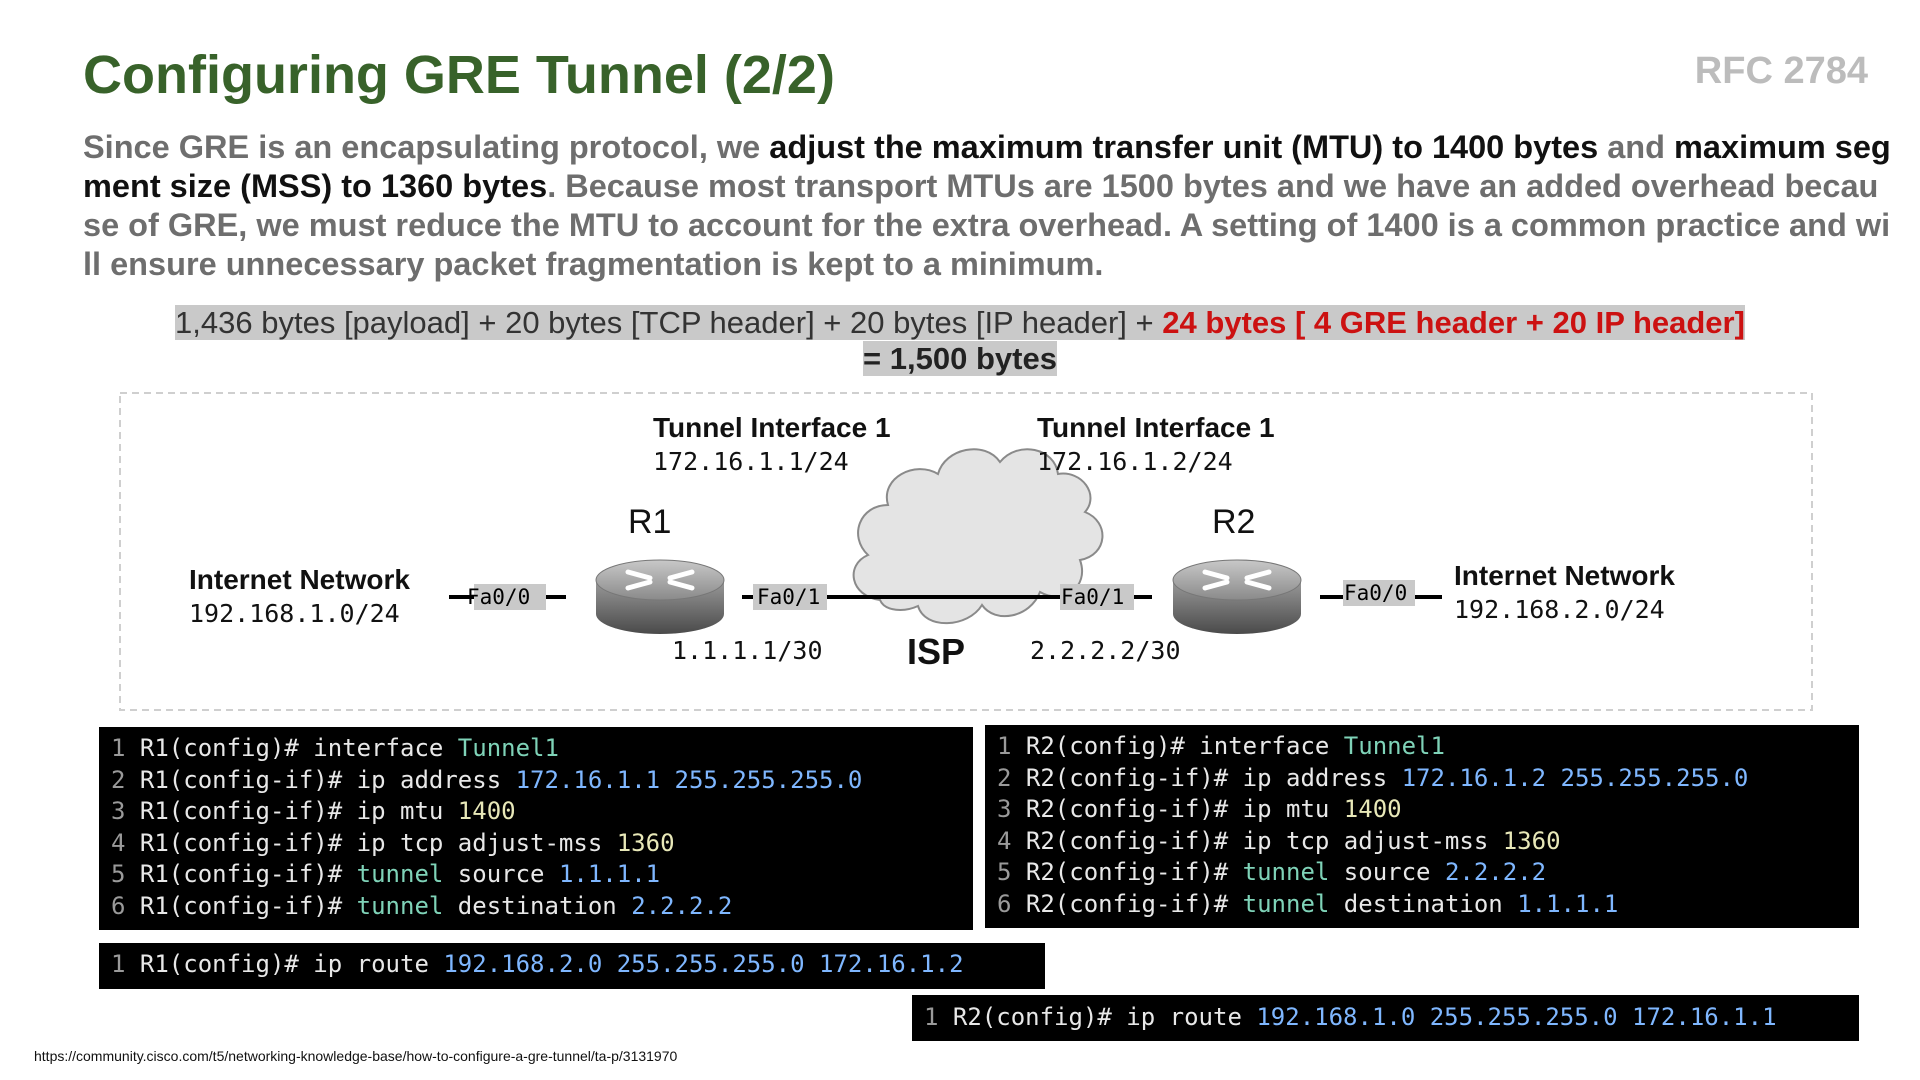 The height and width of the screenshot is (1080, 1920). Describe the element at coordinates (1135, 461) in the screenshot. I see `tunnel-right-ip: 172.16.1.2/24` at that location.